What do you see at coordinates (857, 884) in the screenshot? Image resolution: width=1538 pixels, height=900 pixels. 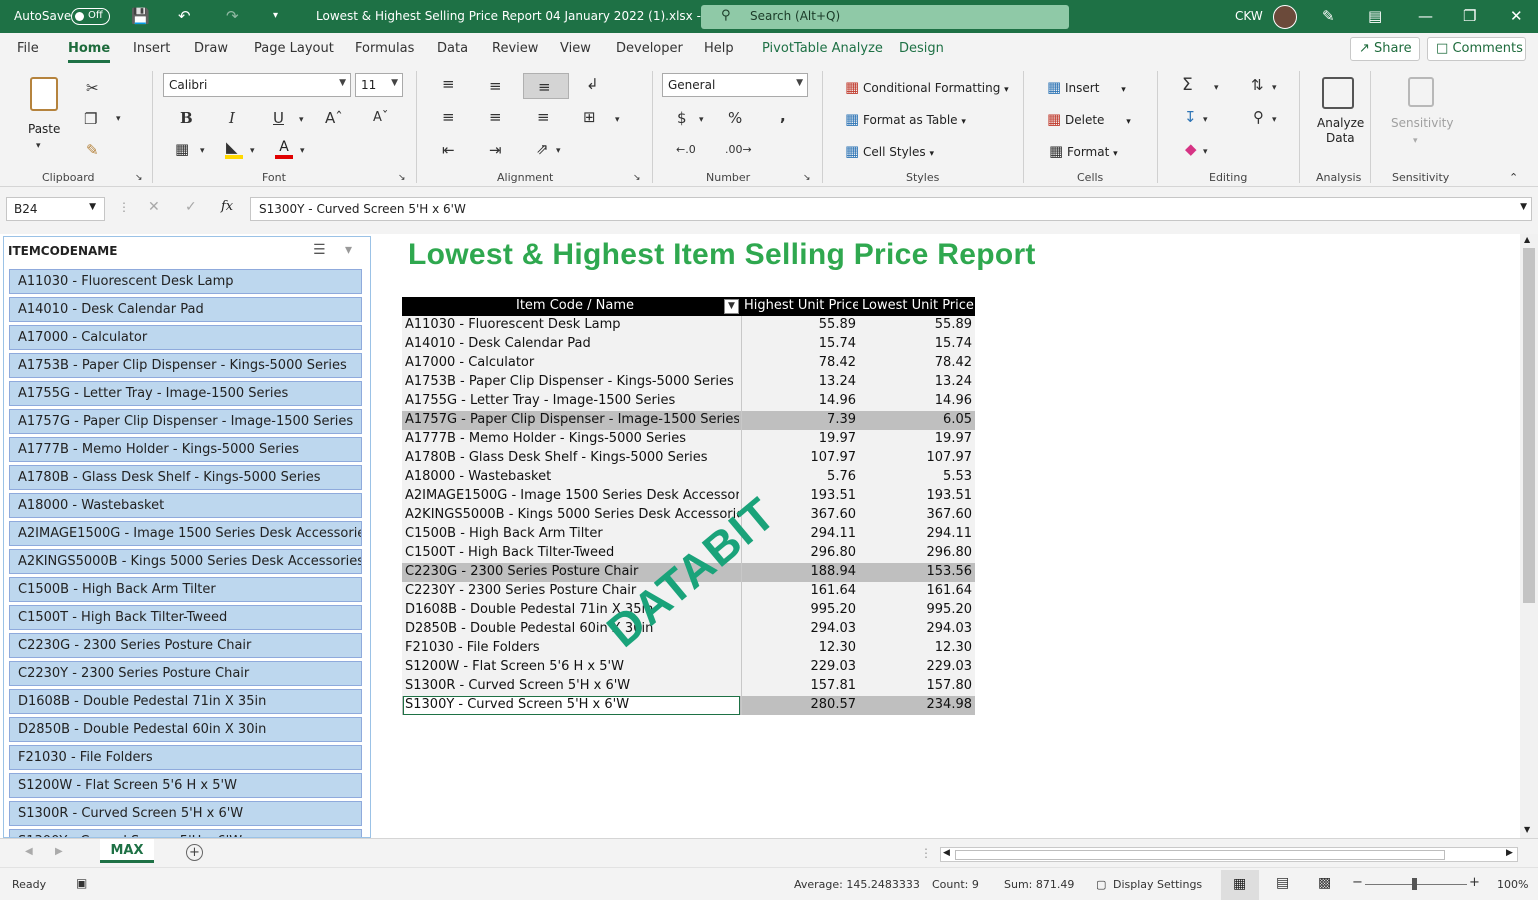 I see `status-average: Average: 145.2483333` at bounding box center [857, 884].